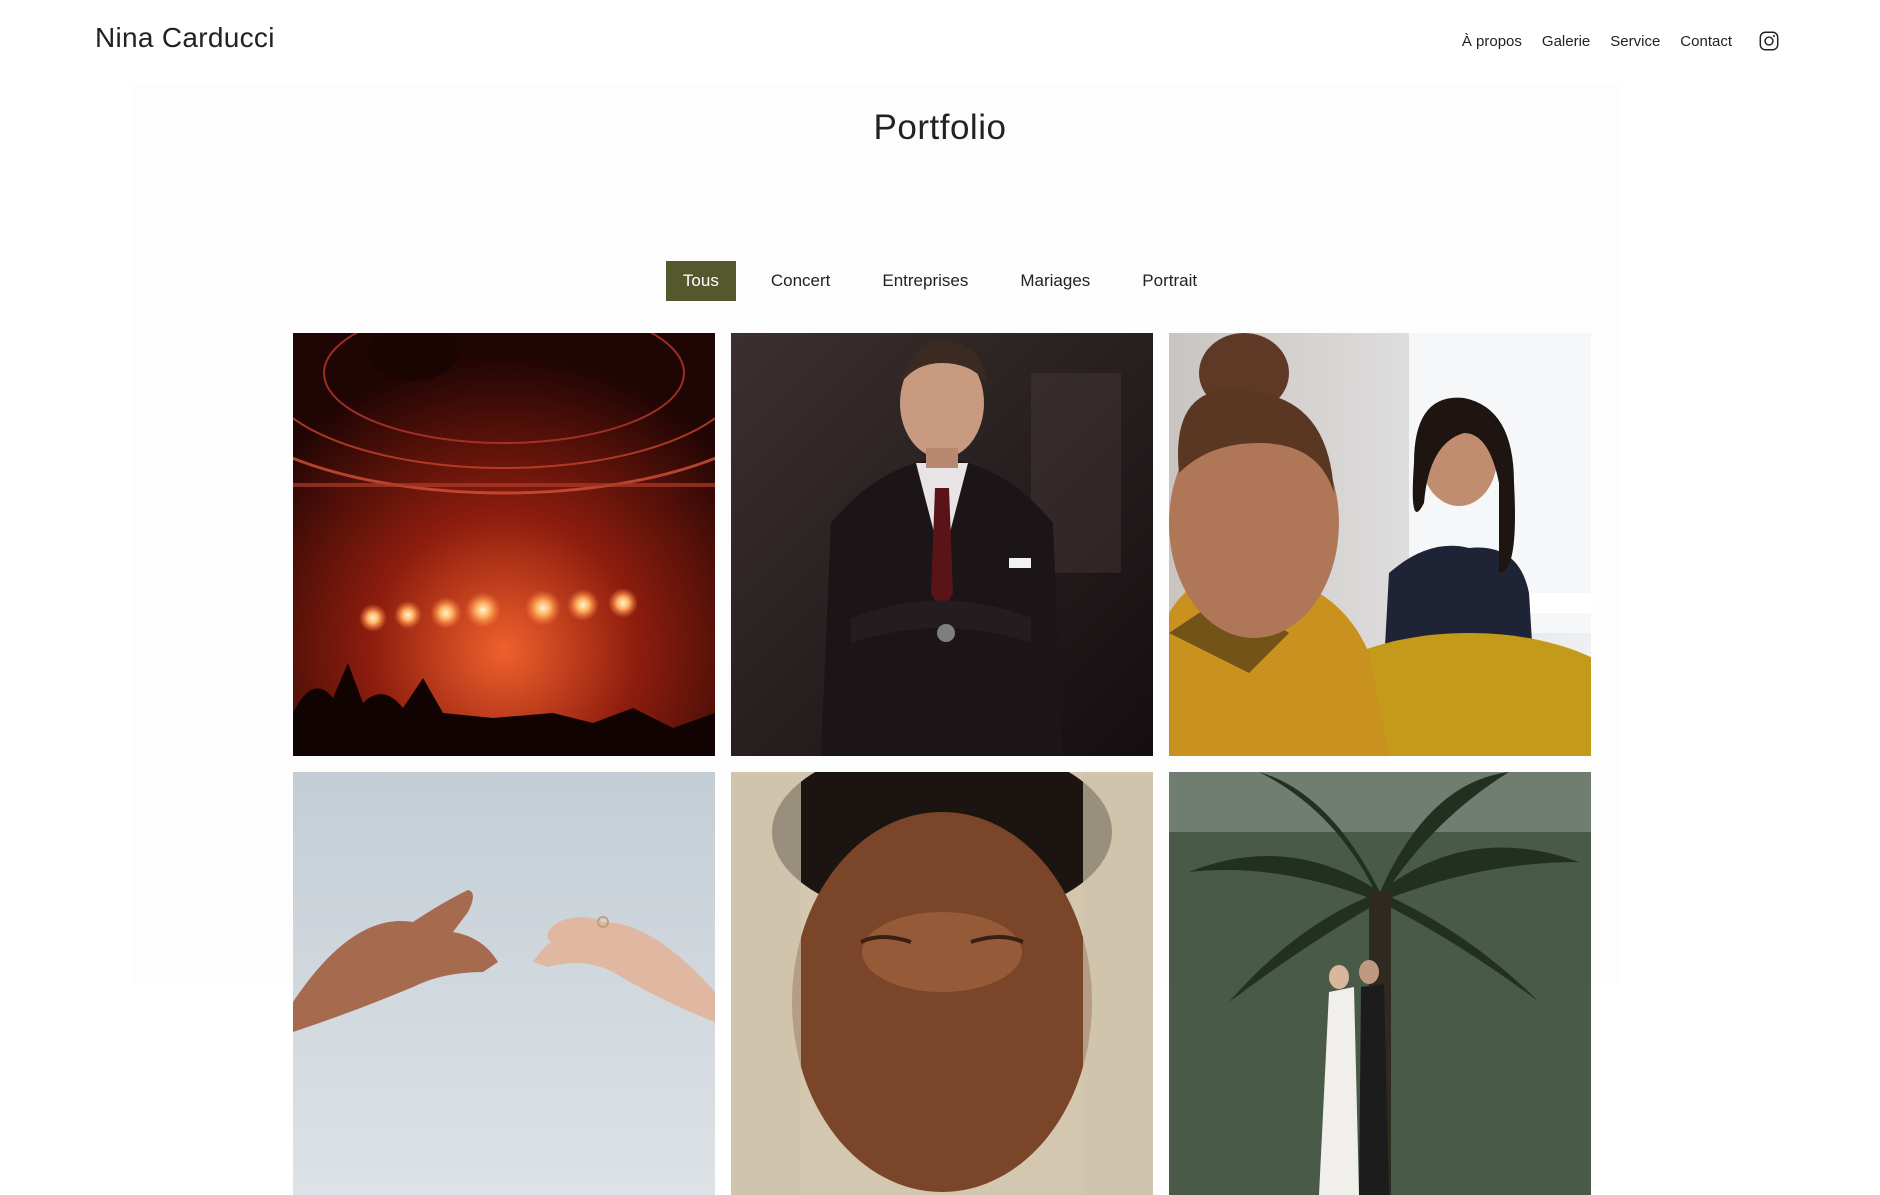 The width and height of the screenshot is (1880, 1195). Describe the element at coordinates (1769, 41) in the screenshot. I see `instagram-icon` at that location.